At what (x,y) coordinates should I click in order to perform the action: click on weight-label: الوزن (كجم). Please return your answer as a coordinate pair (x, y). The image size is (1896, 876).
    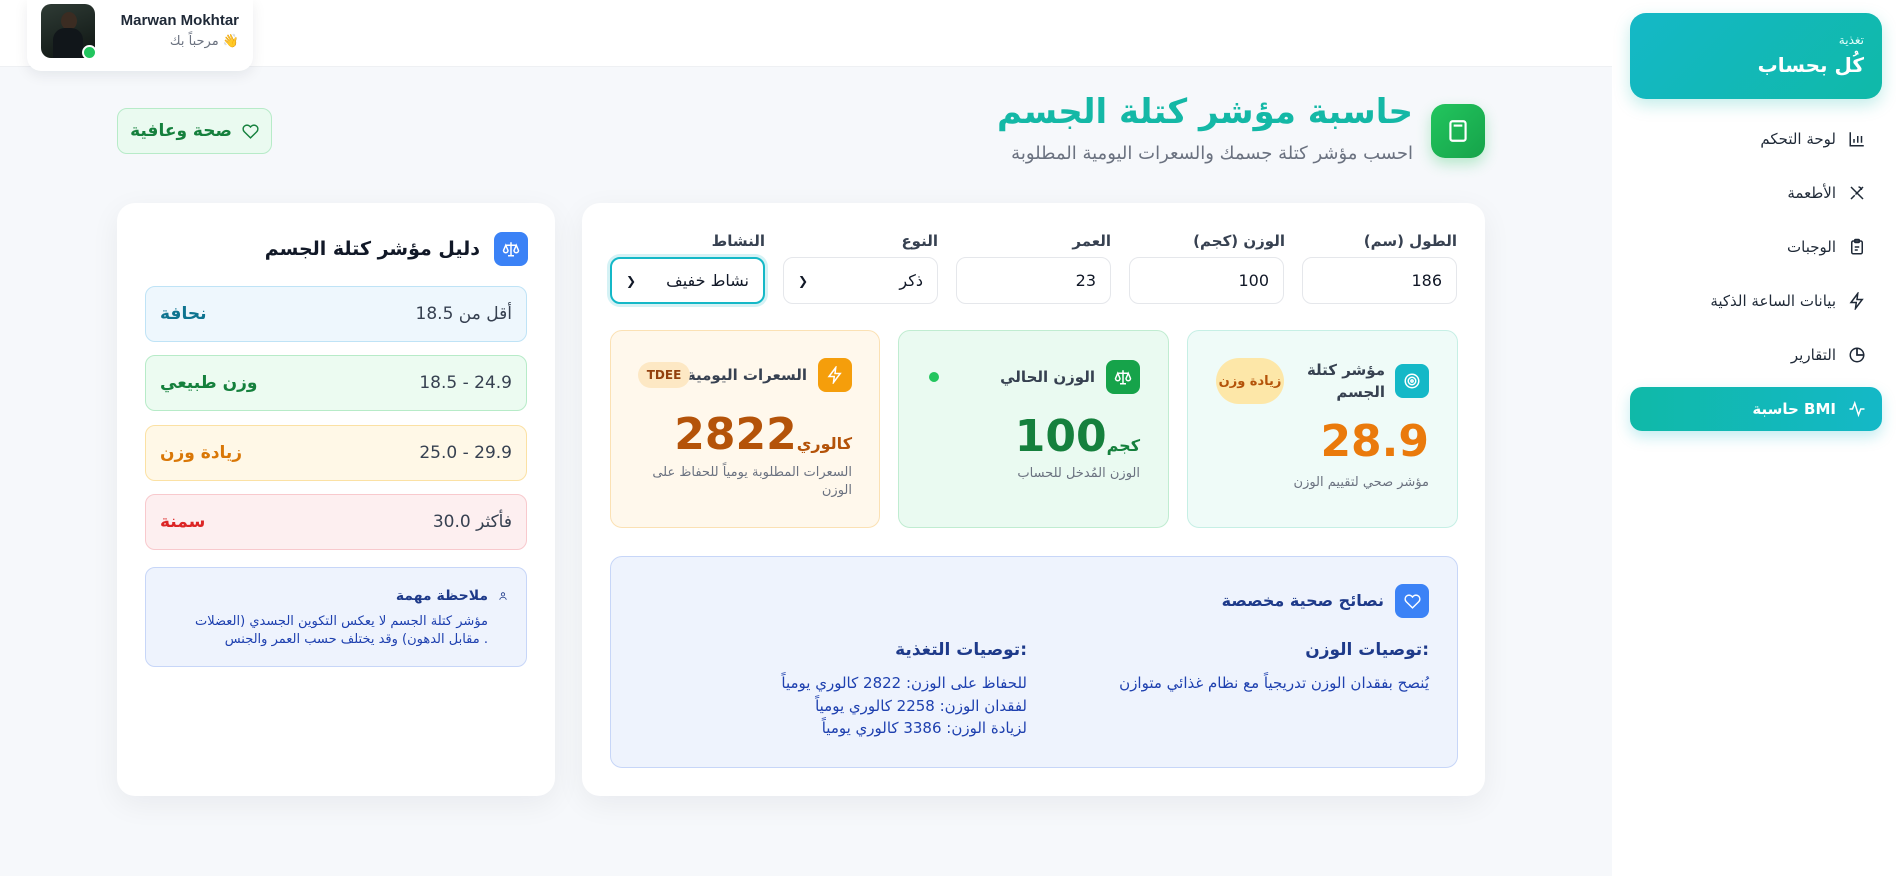
    Looking at the image, I should click on (1239, 241).